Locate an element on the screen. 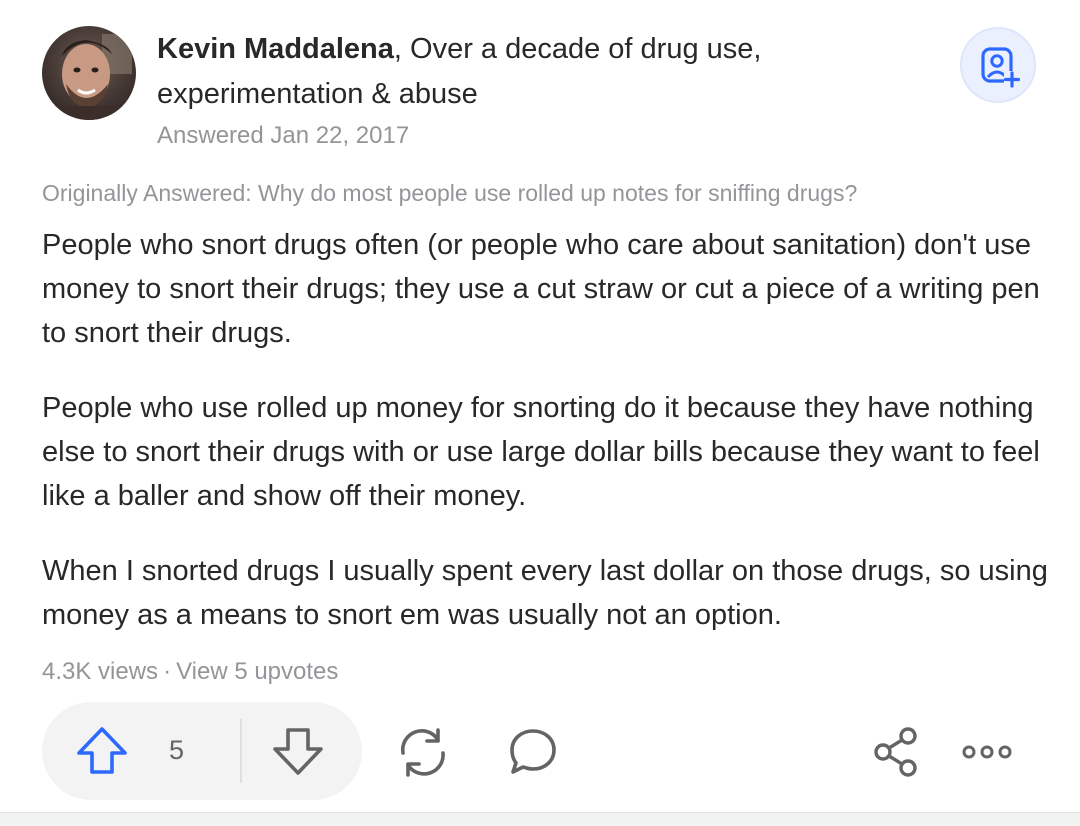  bottom-divider is located at coordinates (540, 819).